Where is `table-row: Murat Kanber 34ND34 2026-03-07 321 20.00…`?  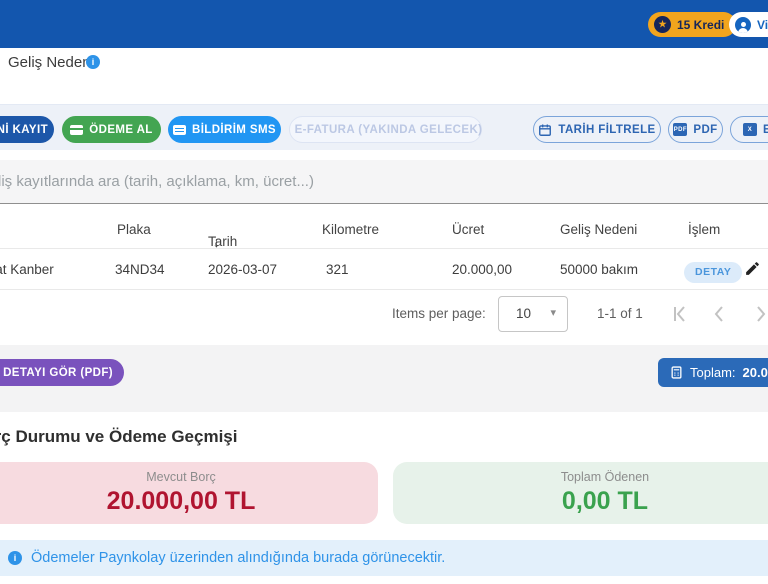 table-row: Murat Kanber 34ND34 2026-03-07 321 20.00… is located at coordinates (384, 269).